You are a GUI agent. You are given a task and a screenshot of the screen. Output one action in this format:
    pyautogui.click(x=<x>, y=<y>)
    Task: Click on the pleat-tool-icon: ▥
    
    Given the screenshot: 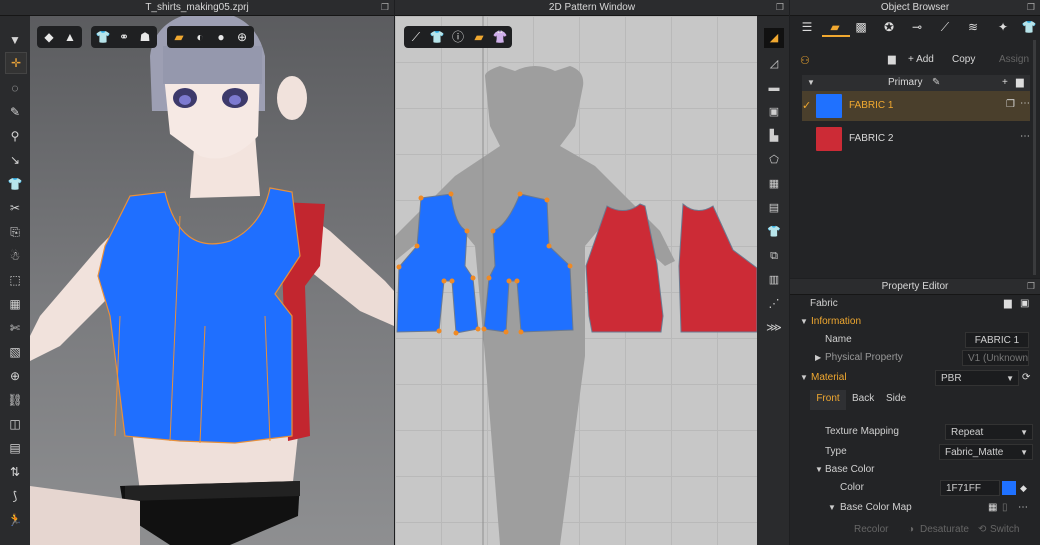 What is the action you would take?
    pyautogui.click(x=774, y=280)
    